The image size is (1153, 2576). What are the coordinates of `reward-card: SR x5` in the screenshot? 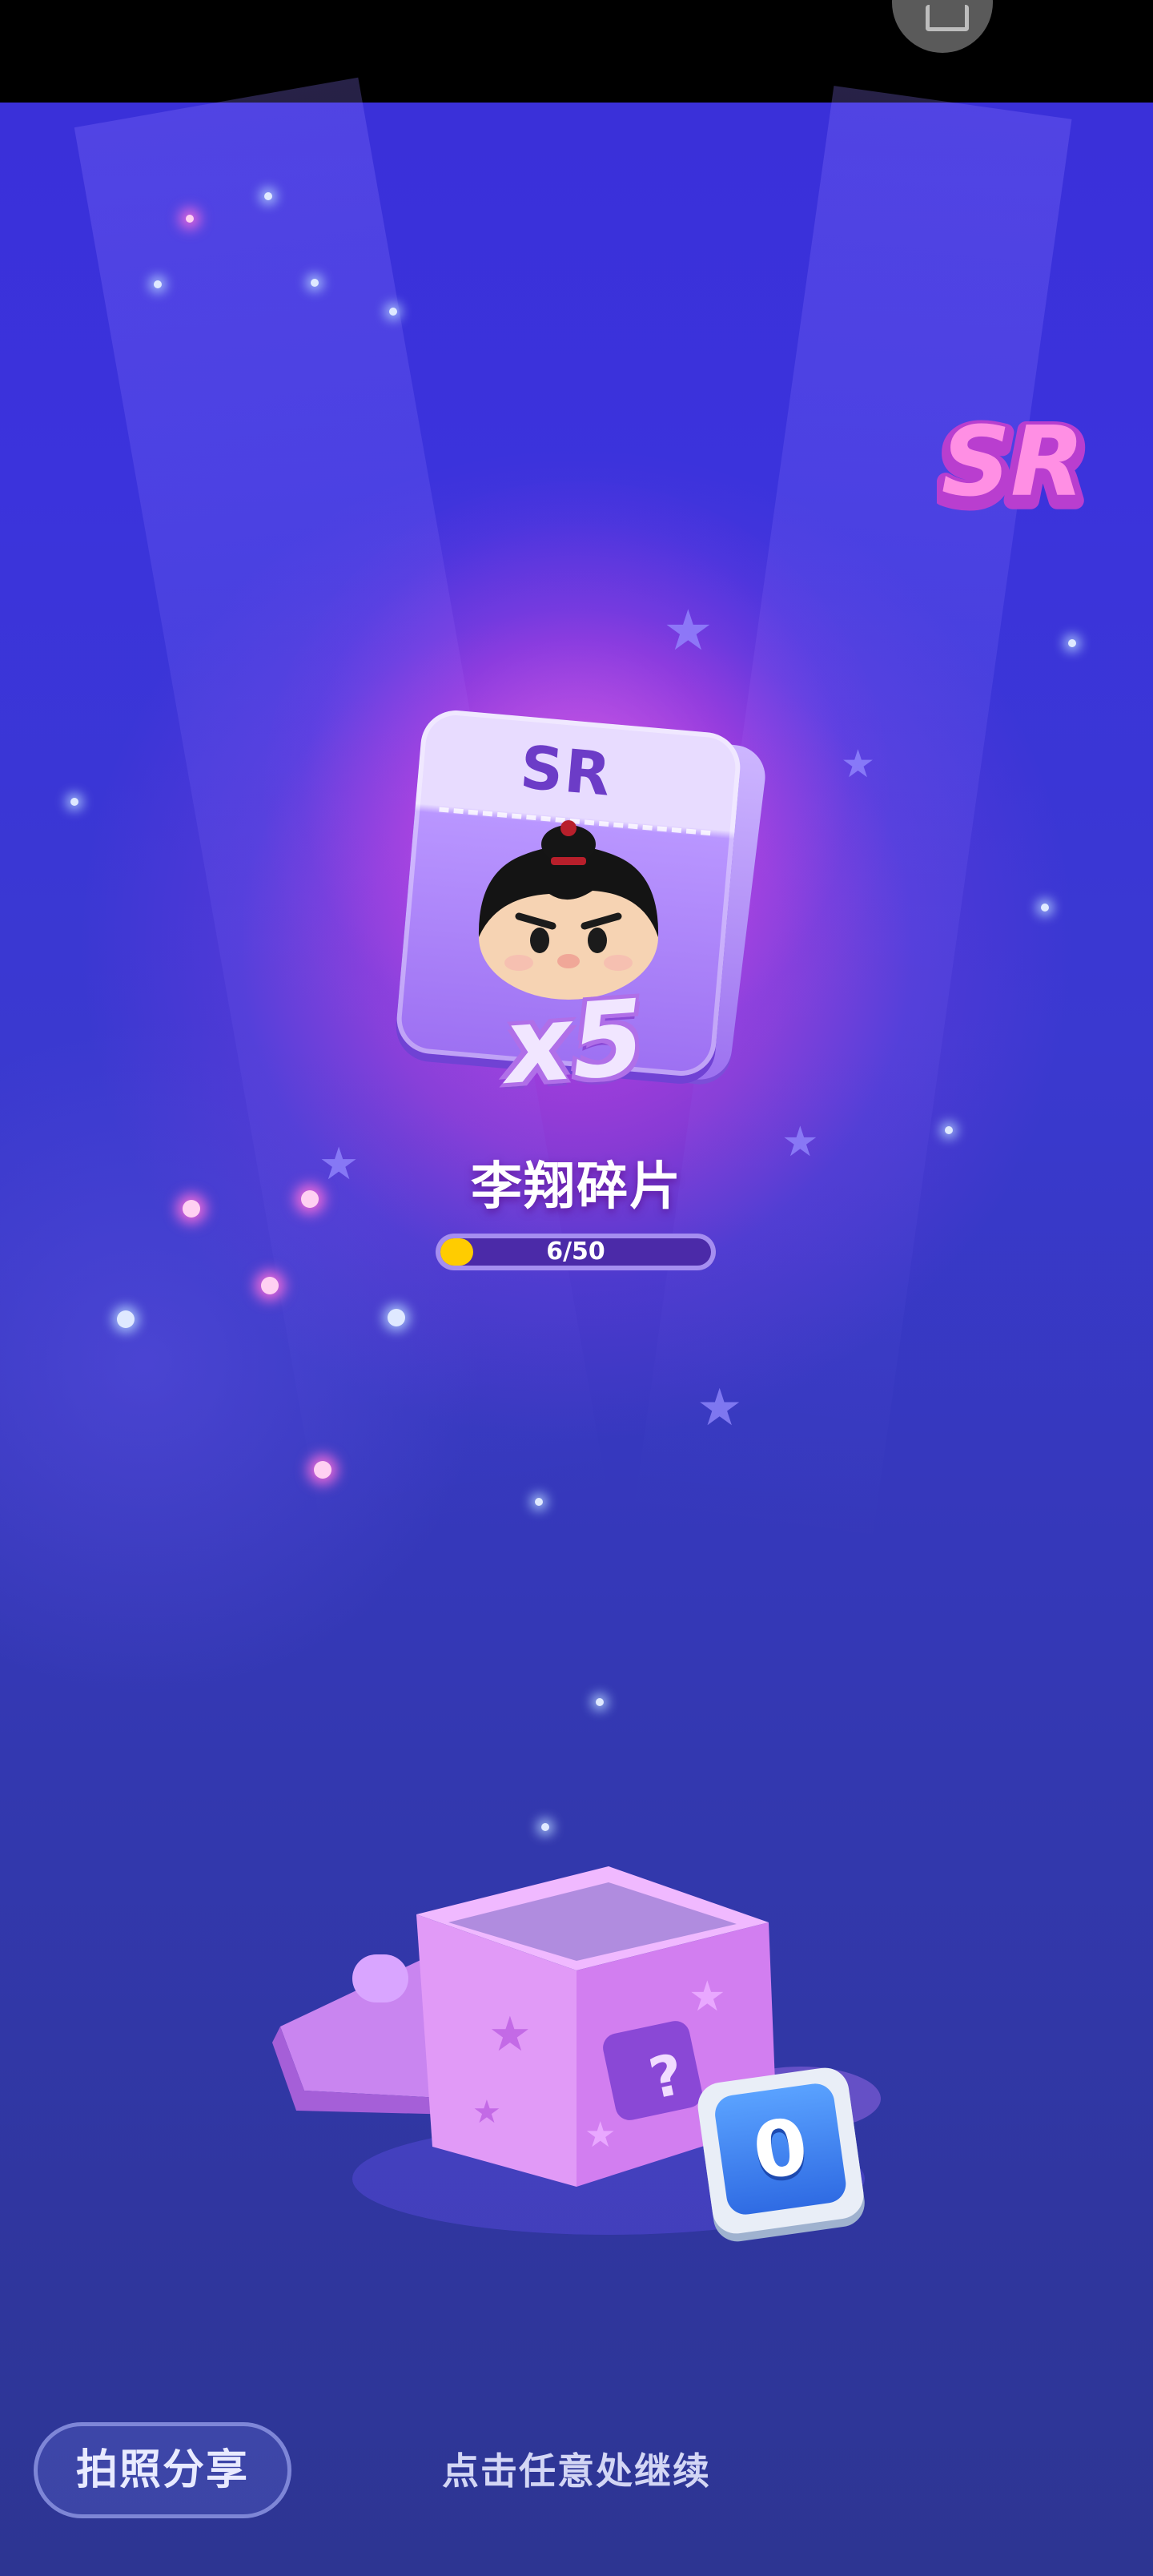 It's located at (590, 906).